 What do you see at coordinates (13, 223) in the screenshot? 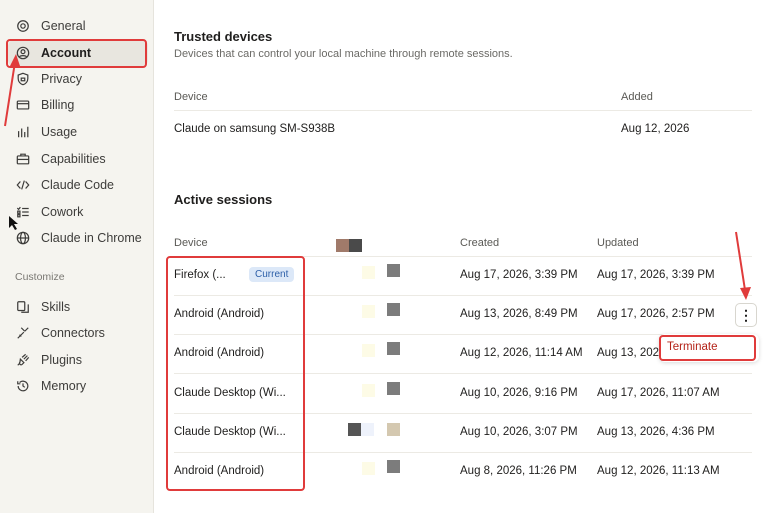
I see `mouse-cursor-icon` at bounding box center [13, 223].